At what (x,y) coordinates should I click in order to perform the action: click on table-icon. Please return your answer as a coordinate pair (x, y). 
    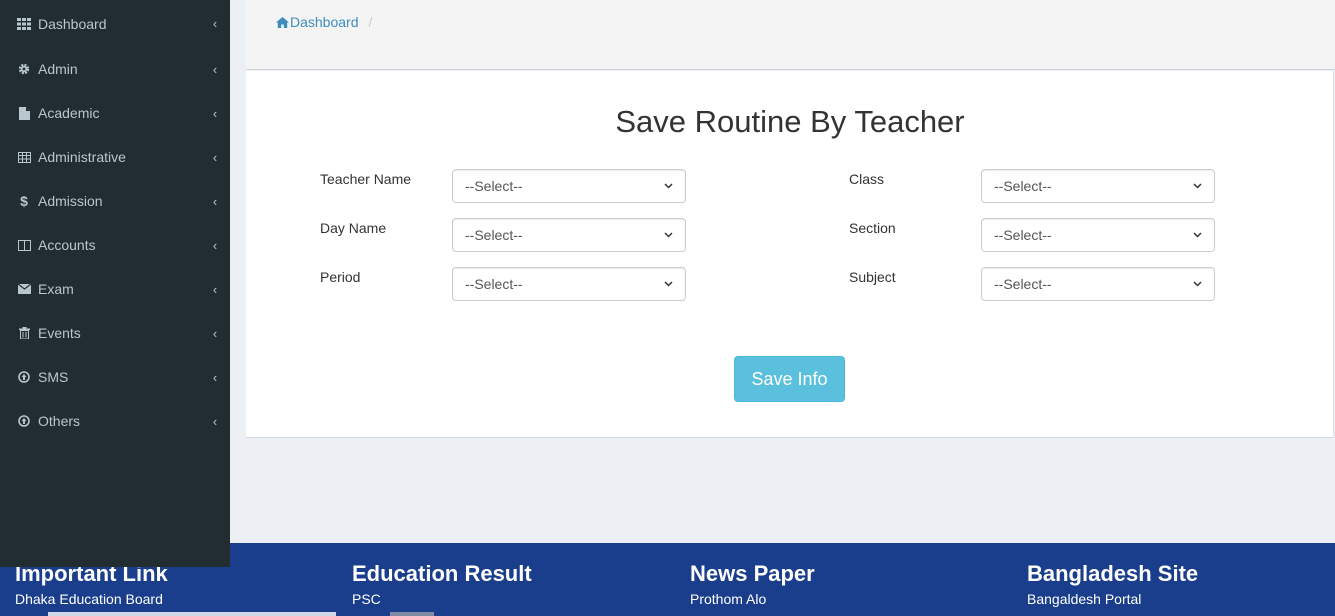
    Looking at the image, I should click on (24, 157).